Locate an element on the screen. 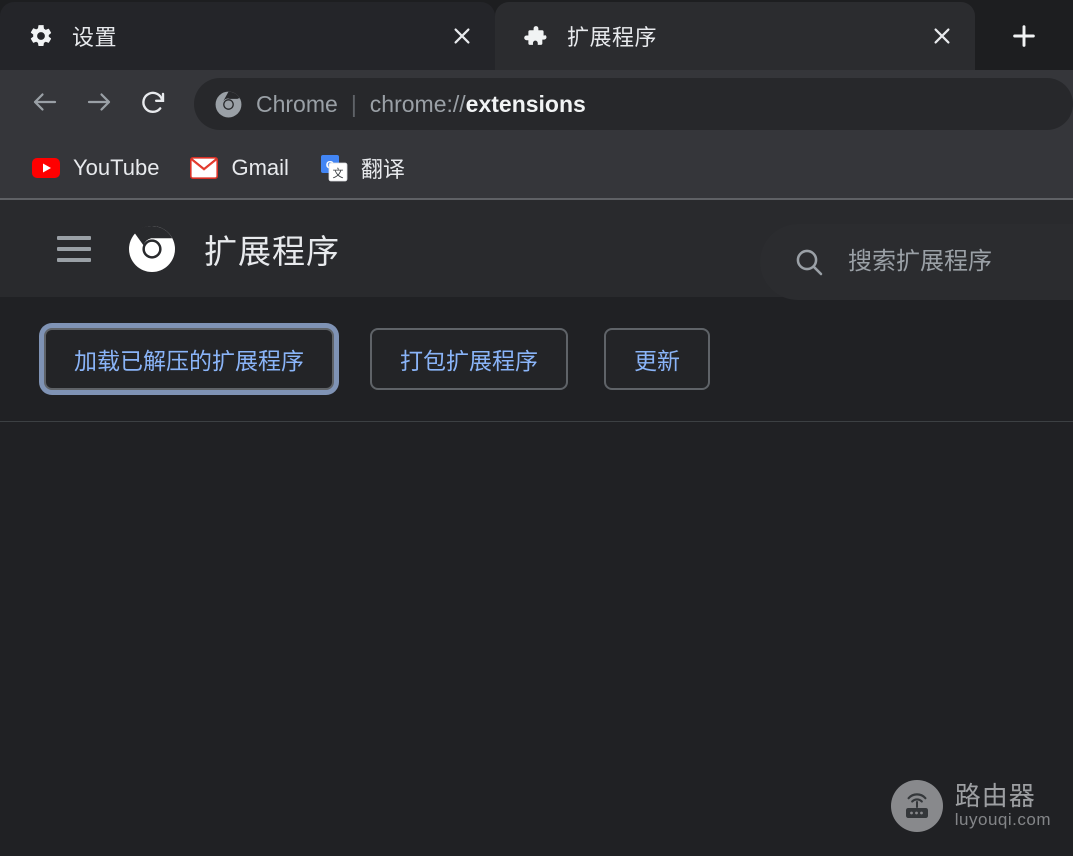 This screenshot has width=1073, height=856. pack-extension-button: 打包扩展程序 is located at coordinates (469, 359).